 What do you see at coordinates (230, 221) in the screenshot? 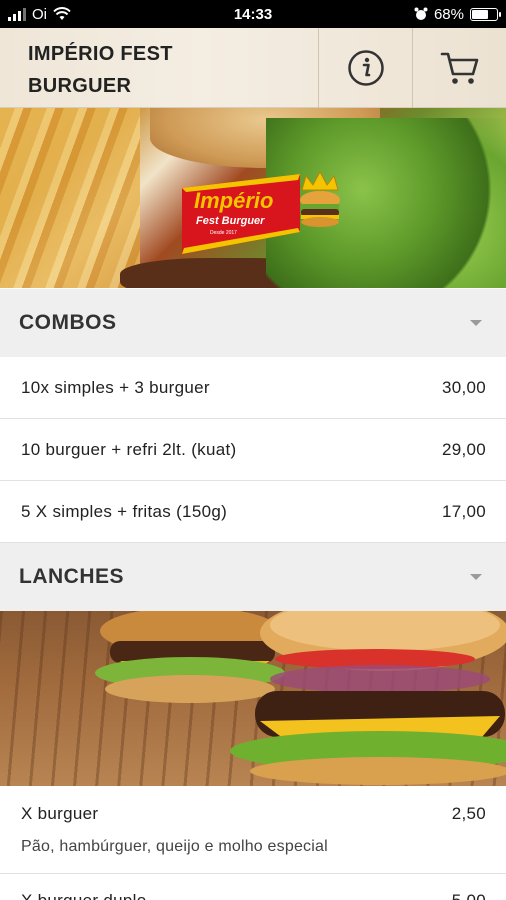
I see `logo-text-sub: Fest Burguer` at bounding box center [230, 221].